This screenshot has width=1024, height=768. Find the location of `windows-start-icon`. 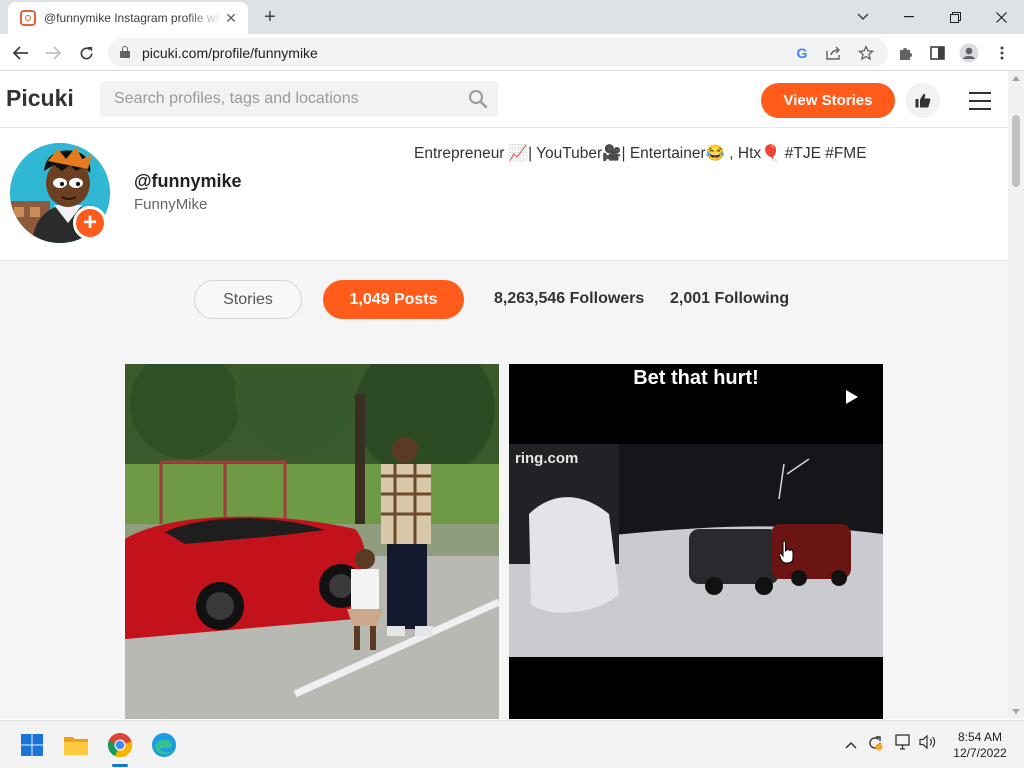

windows-start-icon is located at coordinates (32, 745).